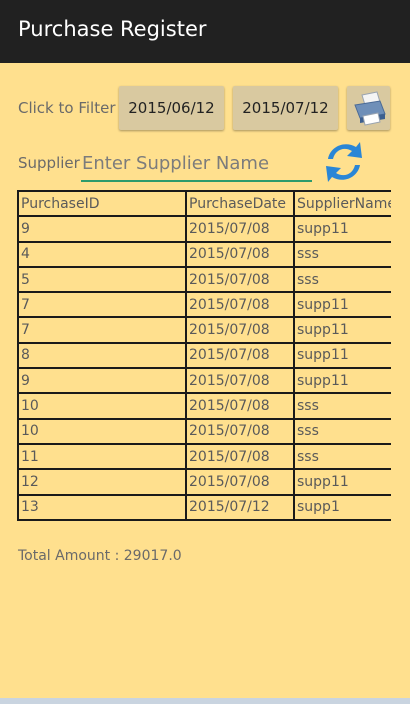 This screenshot has width=410, height=704. I want to click on table-row: 11 2015/07/08 sss, so click(204, 456).